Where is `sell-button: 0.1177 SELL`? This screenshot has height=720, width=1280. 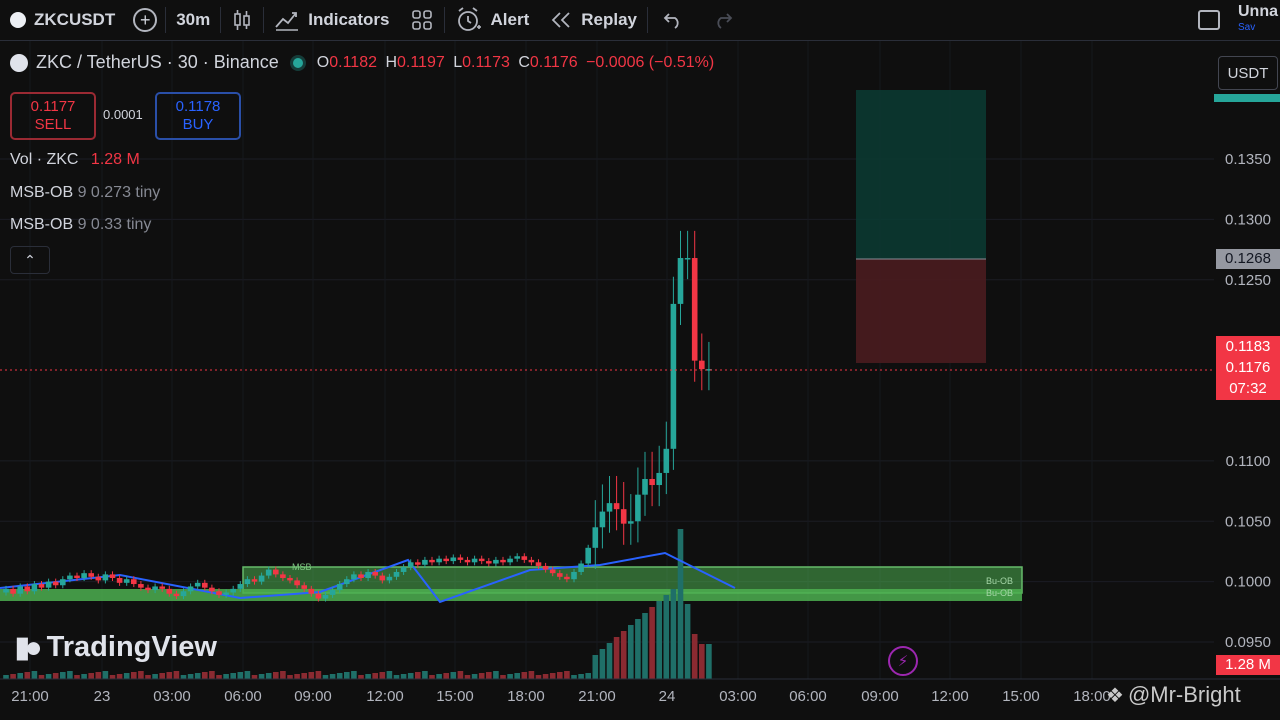 sell-button: 0.1177 SELL is located at coordinates (53, 116).